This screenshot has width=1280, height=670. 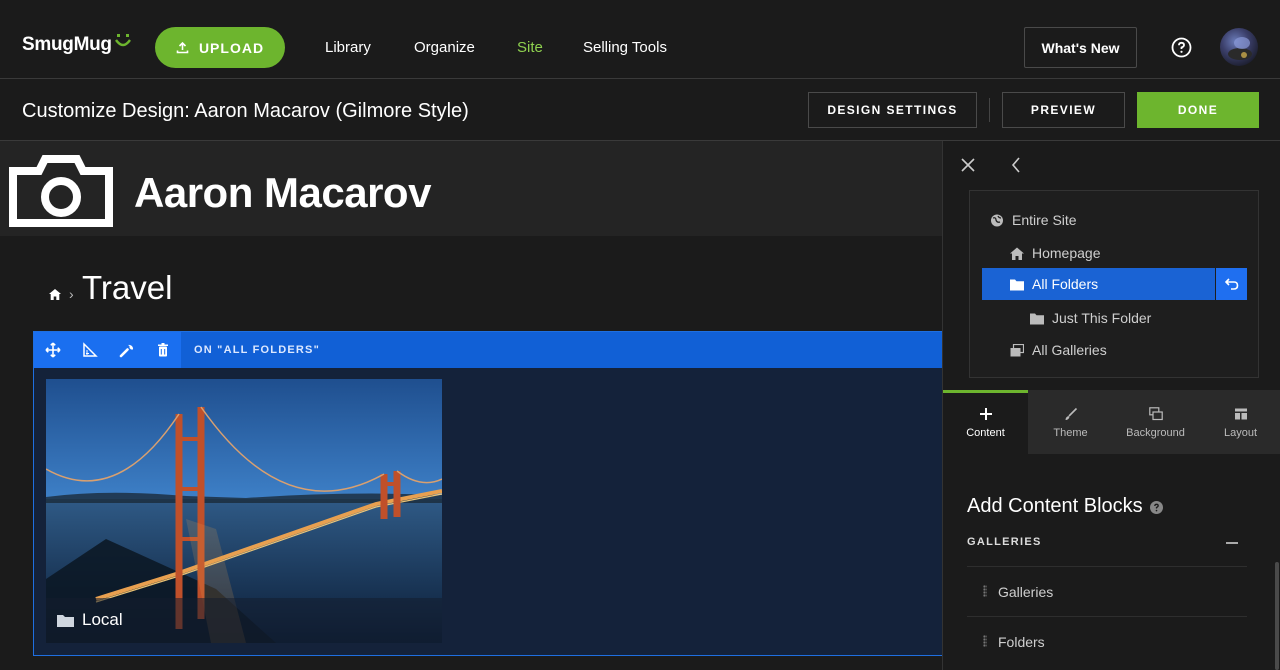 What do you see at coordinates (163, 350) in the screenshot?
I see `trash-icon` at bounding box center [163, 350].